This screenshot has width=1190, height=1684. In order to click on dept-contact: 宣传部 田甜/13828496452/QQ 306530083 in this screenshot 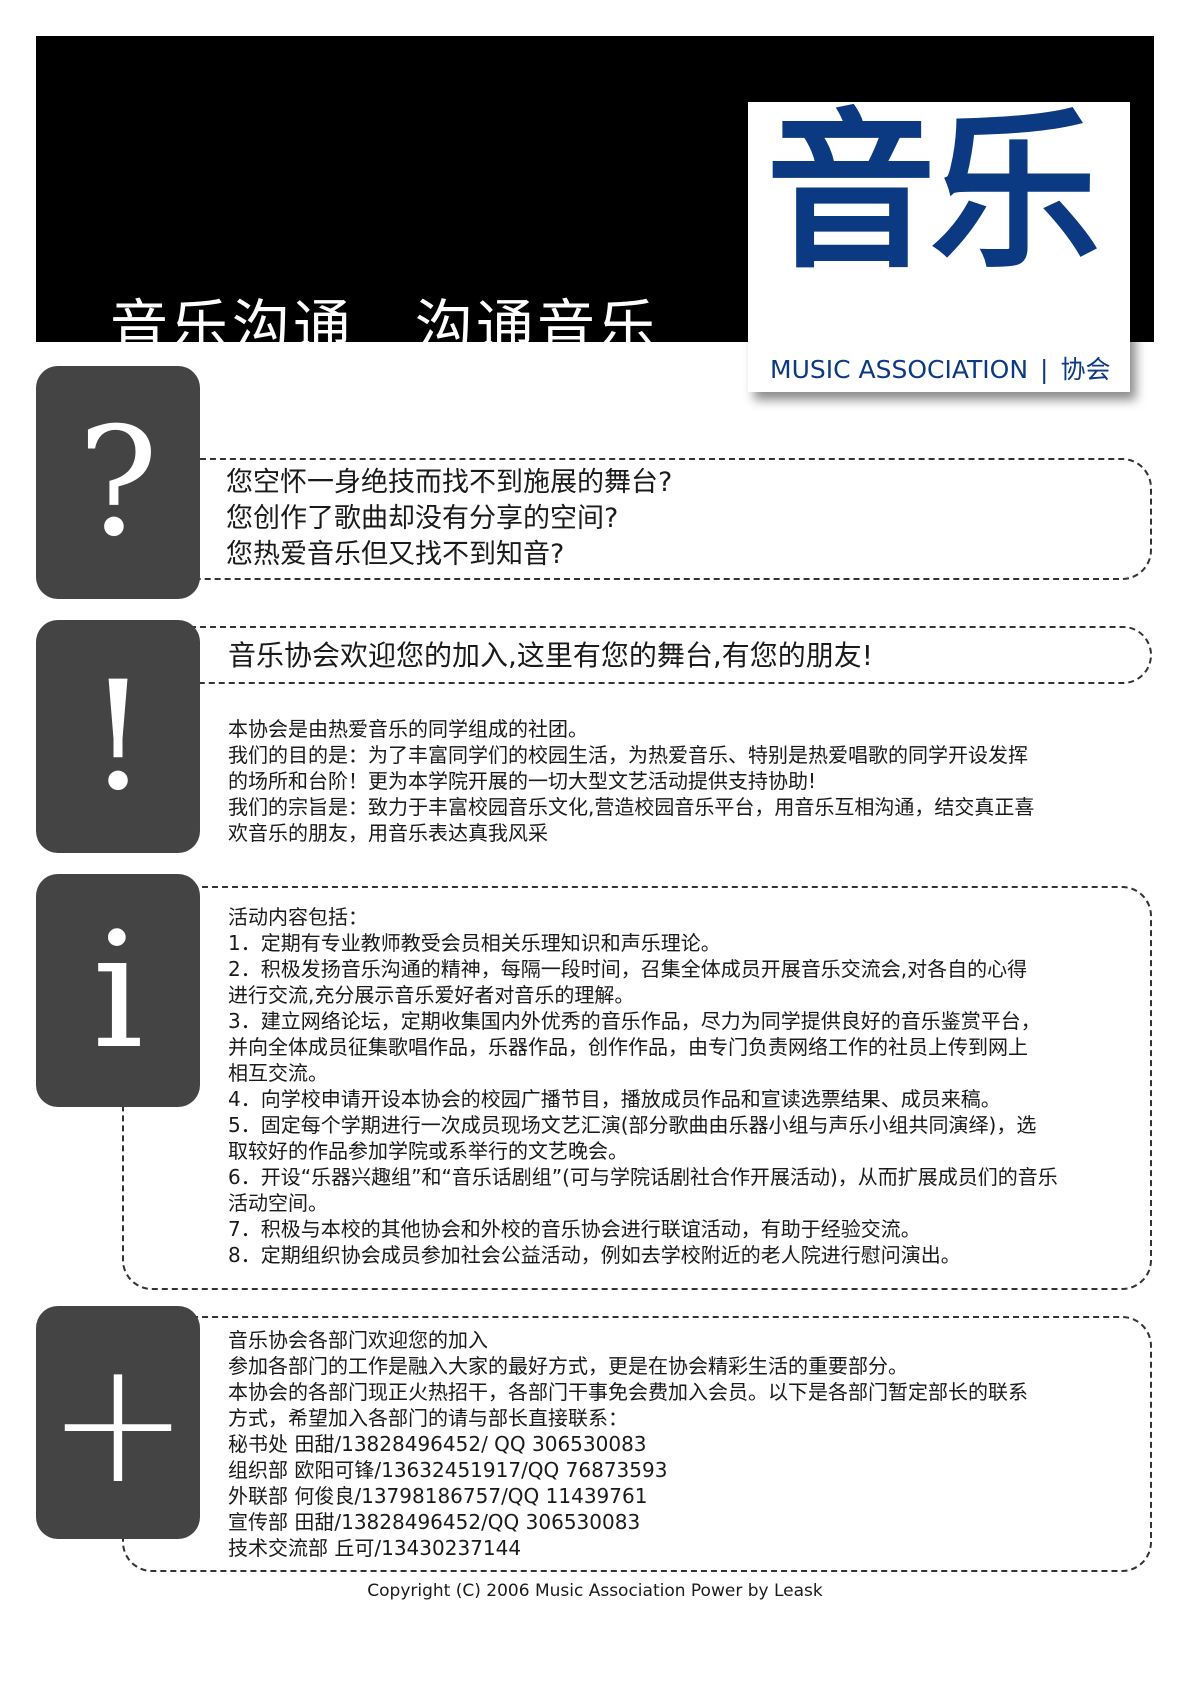, I will do `click(434, 1522)`.